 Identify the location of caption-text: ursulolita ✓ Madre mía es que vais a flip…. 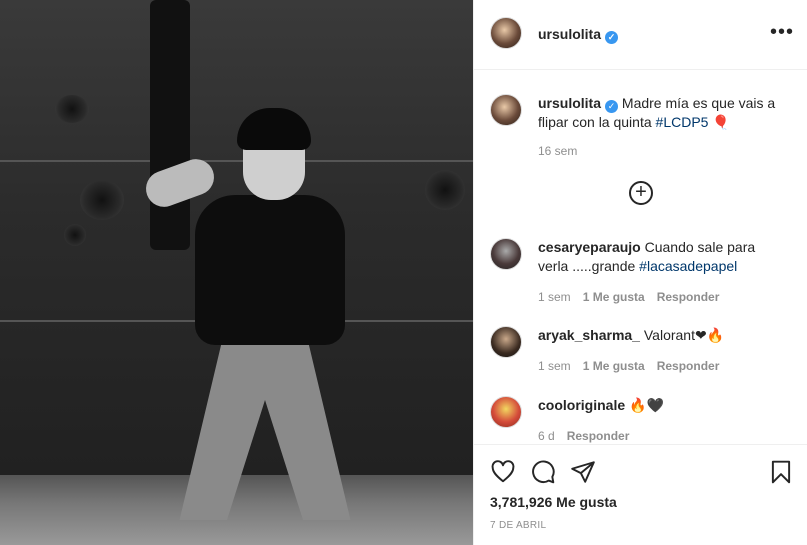
(663, 113).